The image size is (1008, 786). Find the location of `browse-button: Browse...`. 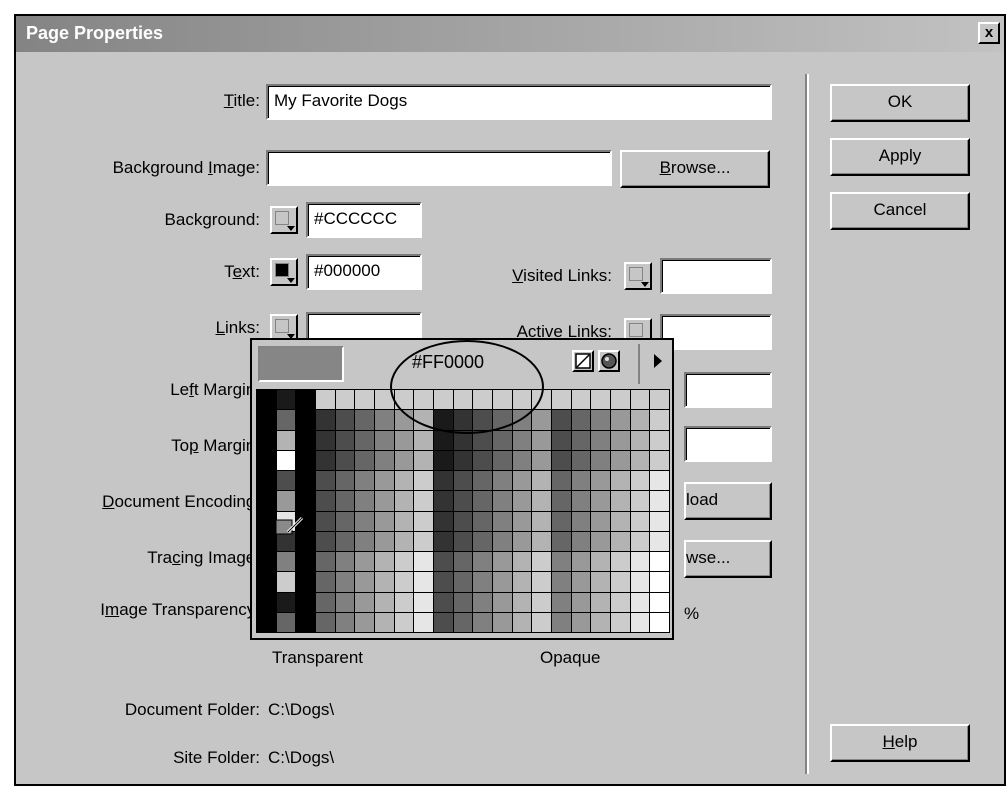

browse-button: Browse... is located at coordinates (695, 169).